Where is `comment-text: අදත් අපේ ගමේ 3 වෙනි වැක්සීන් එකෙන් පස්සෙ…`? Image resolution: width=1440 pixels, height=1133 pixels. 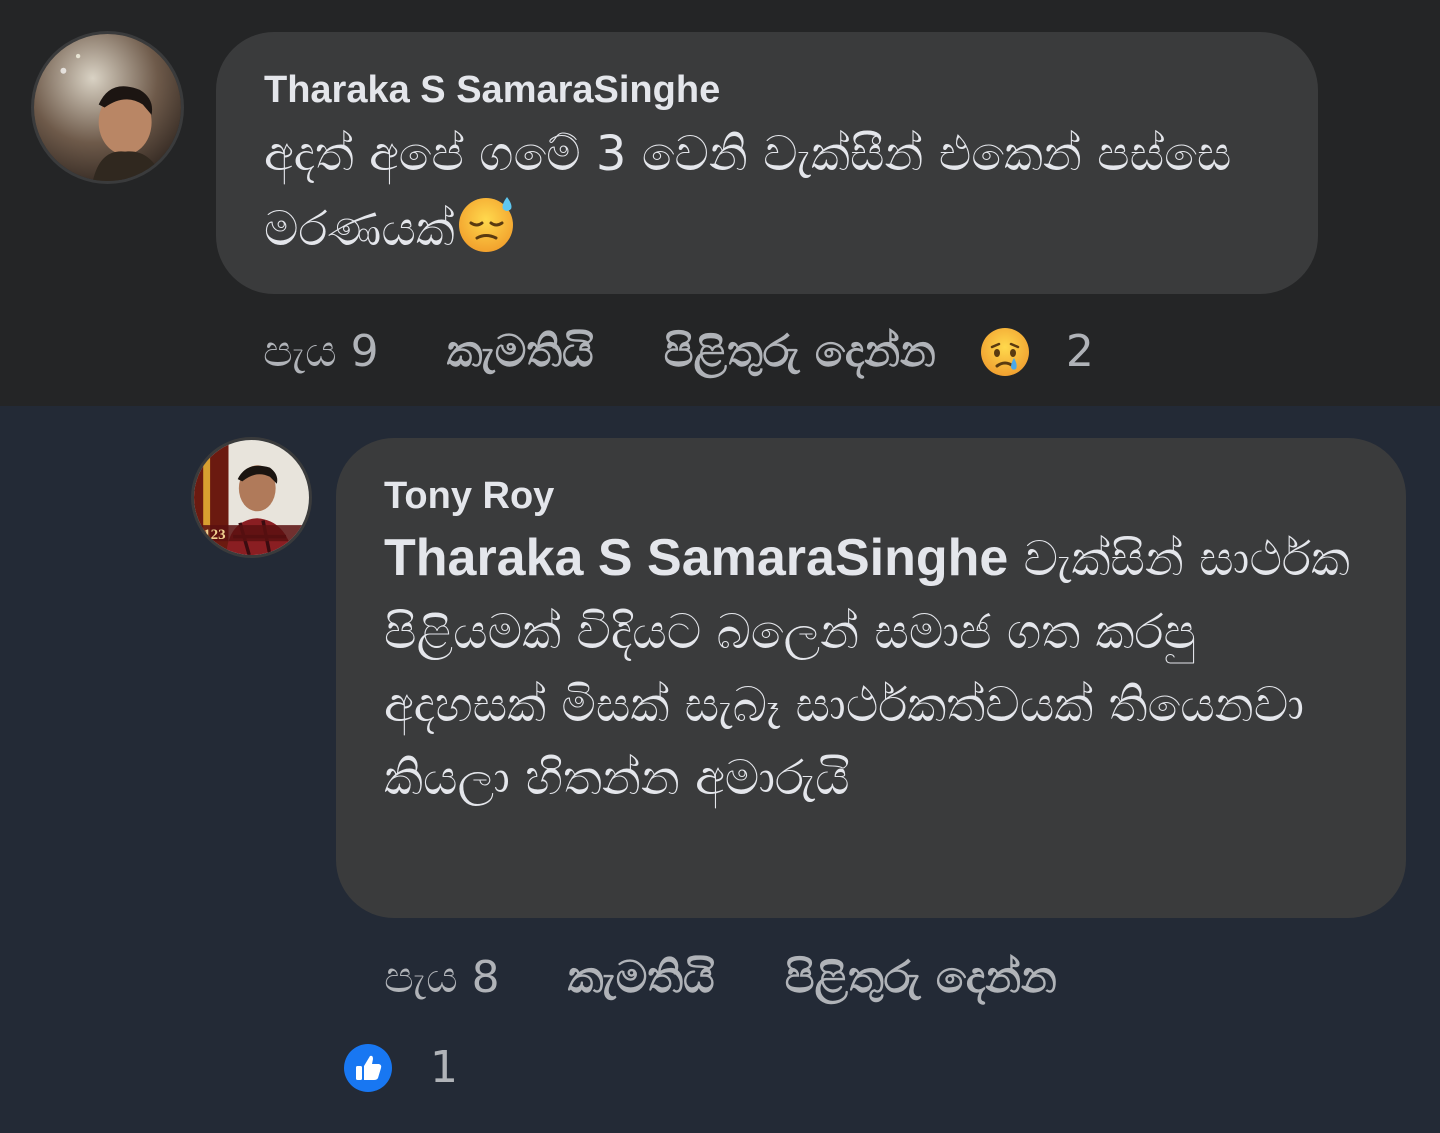 comment-text: අදත් අපේ ගමේ 3 වෙනි වැක්සීන් එකෙන් පස්සෙ… is located at coordinates (767, 192).